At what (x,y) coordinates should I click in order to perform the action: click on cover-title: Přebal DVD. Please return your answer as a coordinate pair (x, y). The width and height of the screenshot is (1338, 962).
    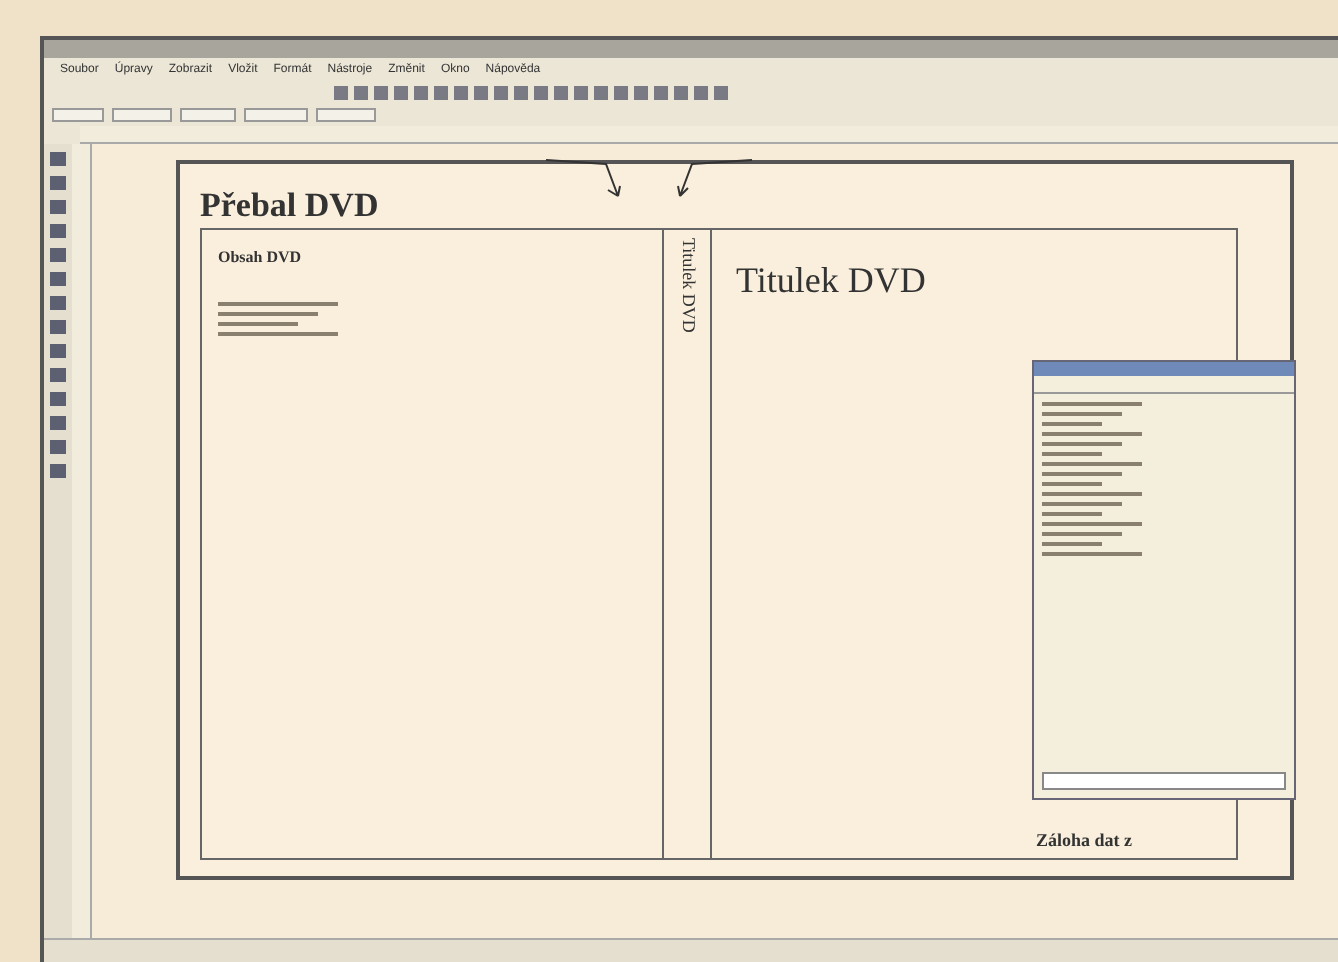
    Looking at the image, I should click on (290, 206).